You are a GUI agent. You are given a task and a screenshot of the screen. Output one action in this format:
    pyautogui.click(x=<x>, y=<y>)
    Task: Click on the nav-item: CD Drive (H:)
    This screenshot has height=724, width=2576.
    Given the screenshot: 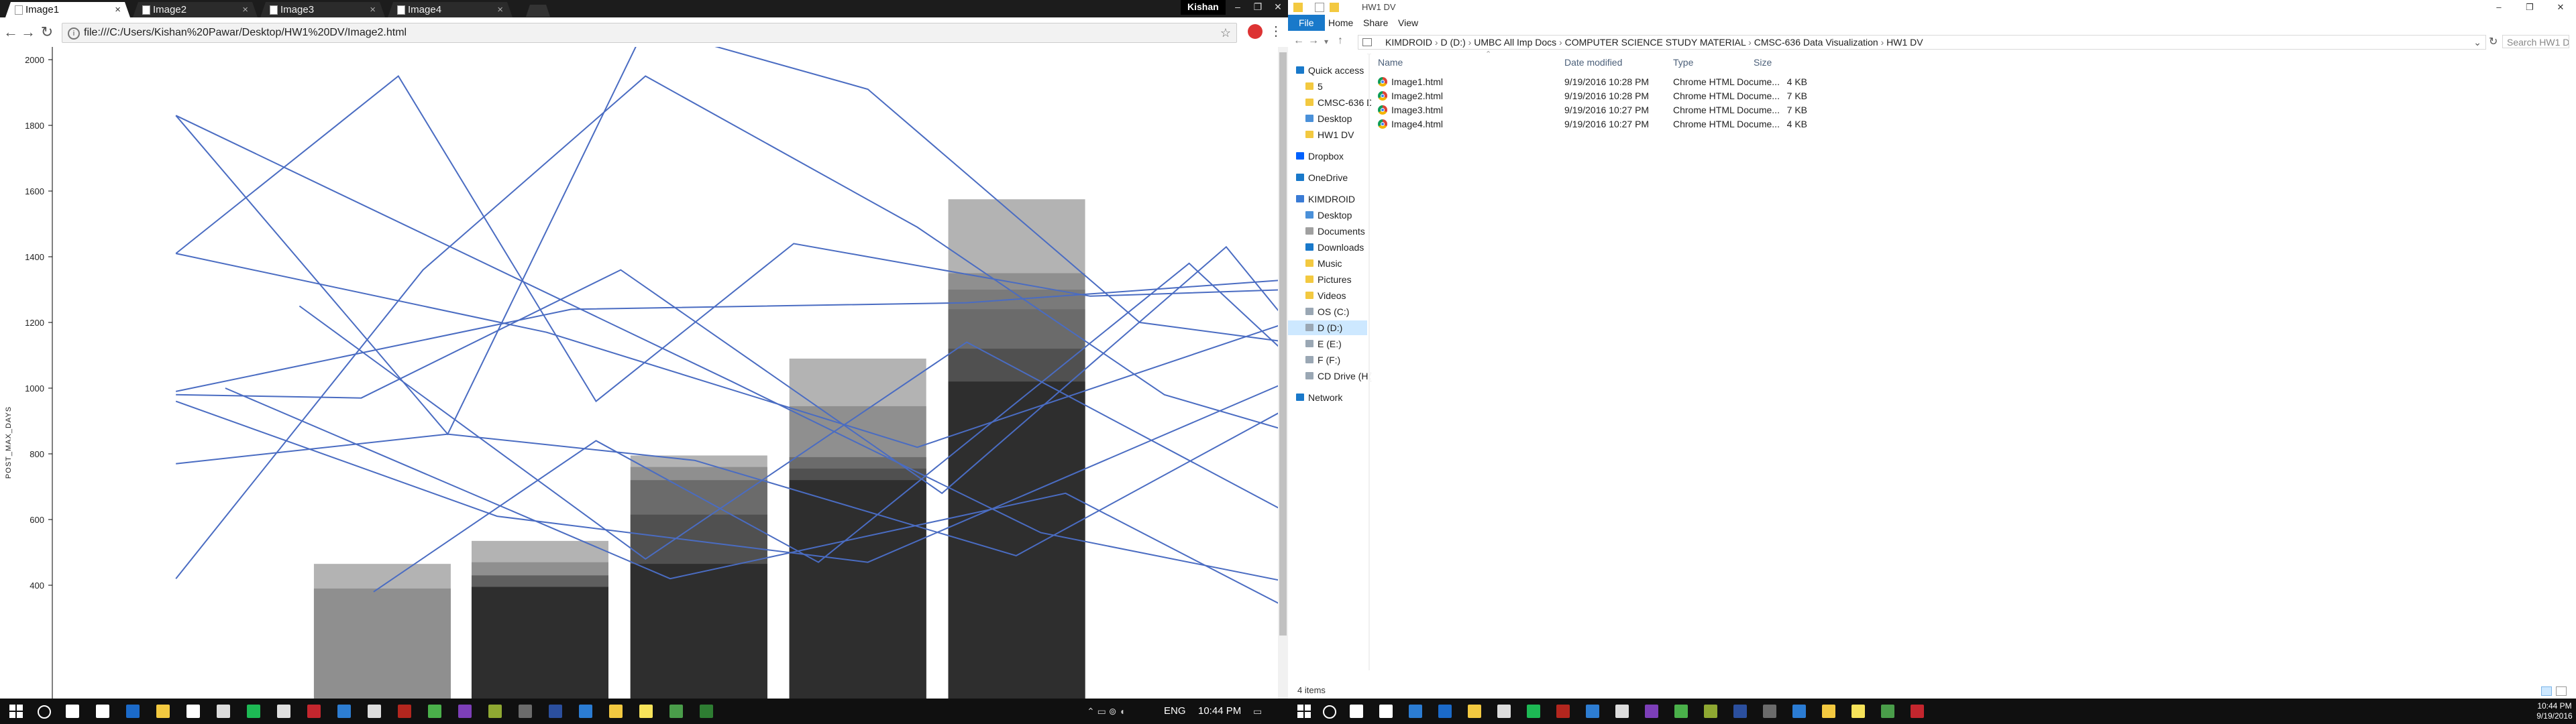 What is the action you would take?
    pyautogui.click(x=1331, y=376)
    